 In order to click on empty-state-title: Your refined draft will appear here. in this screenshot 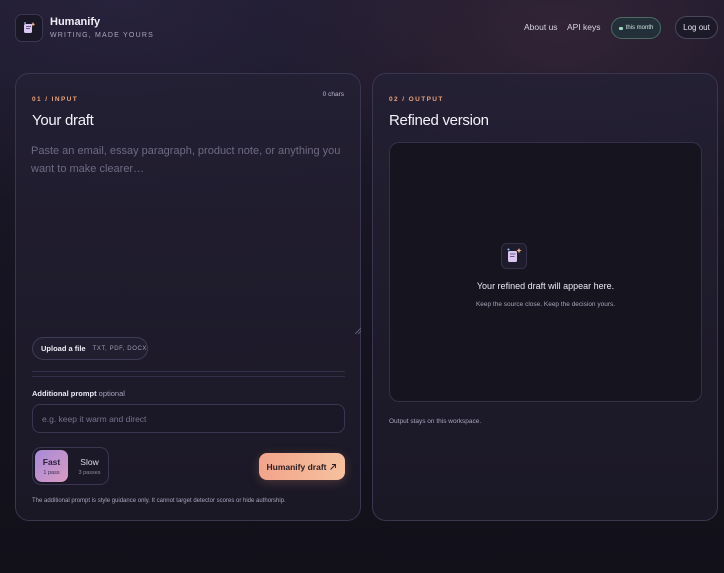, I will do `click(545, 286)`.